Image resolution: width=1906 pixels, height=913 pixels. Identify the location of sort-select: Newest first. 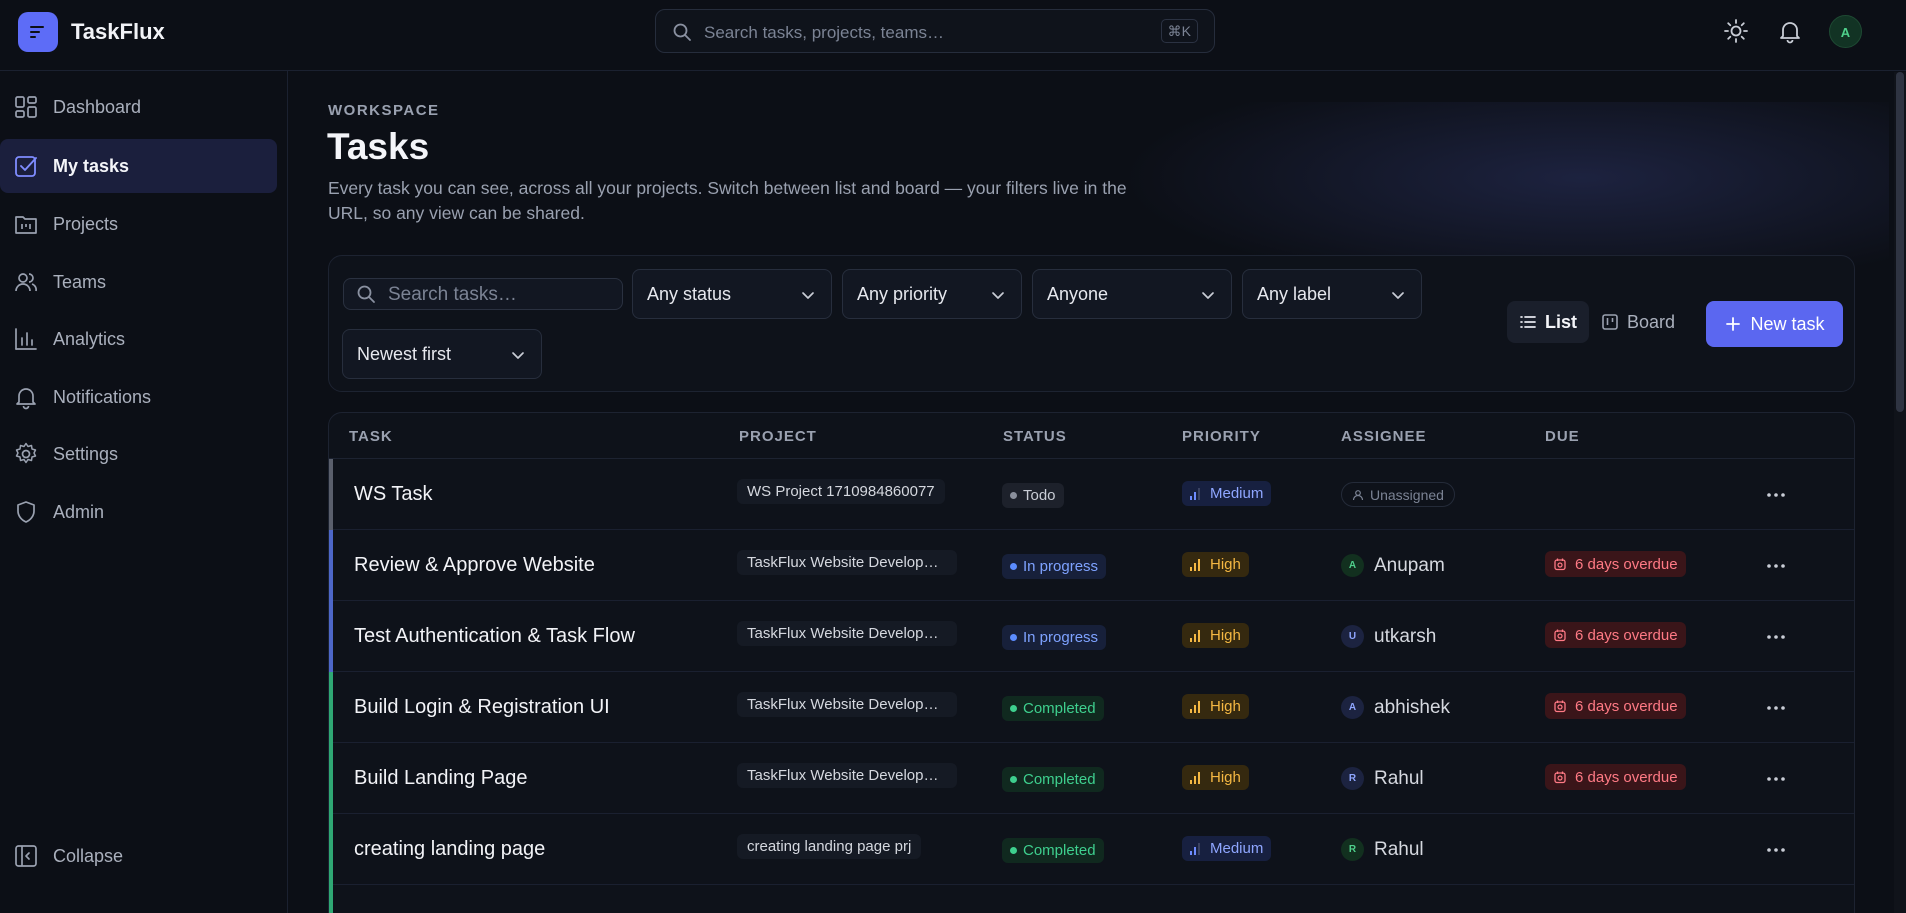
(442, 354).